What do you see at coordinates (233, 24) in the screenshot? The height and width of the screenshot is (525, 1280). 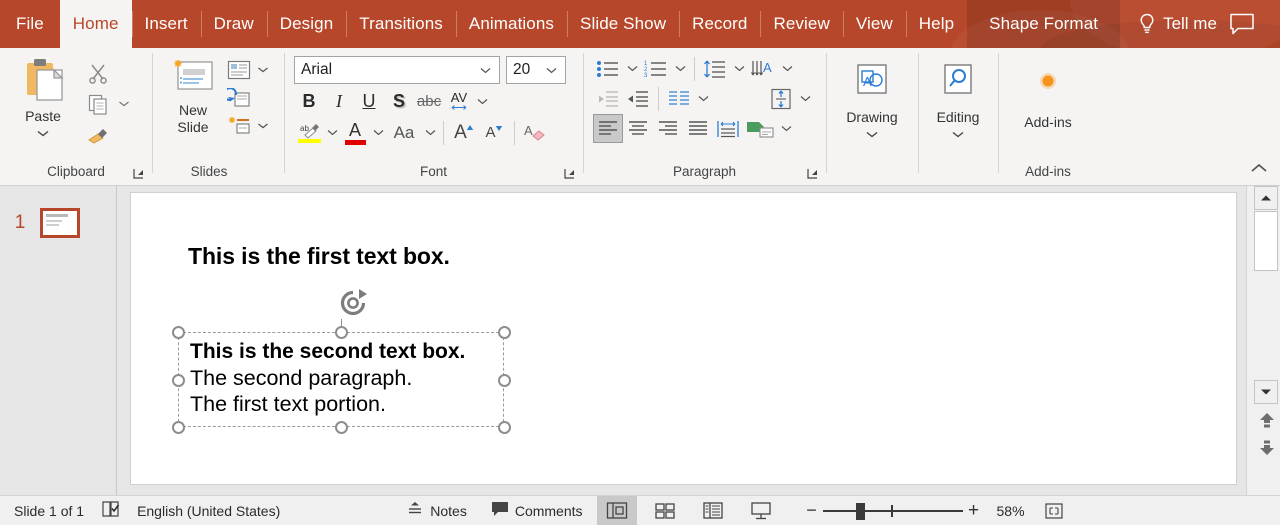 I see `tab-draw: Draw` at bounding box center [233, 24].